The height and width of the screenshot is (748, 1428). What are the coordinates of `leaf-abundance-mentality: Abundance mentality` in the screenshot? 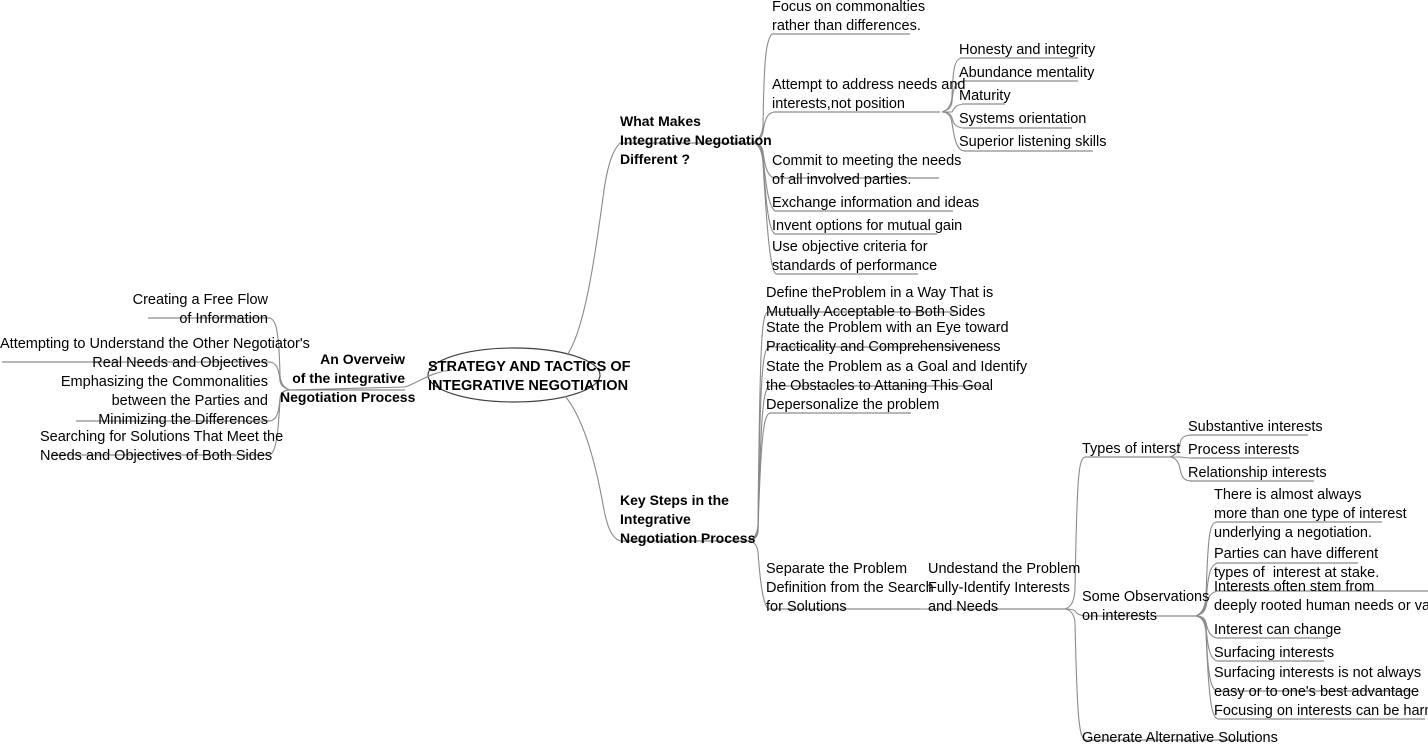 It's located at (1026, 73).